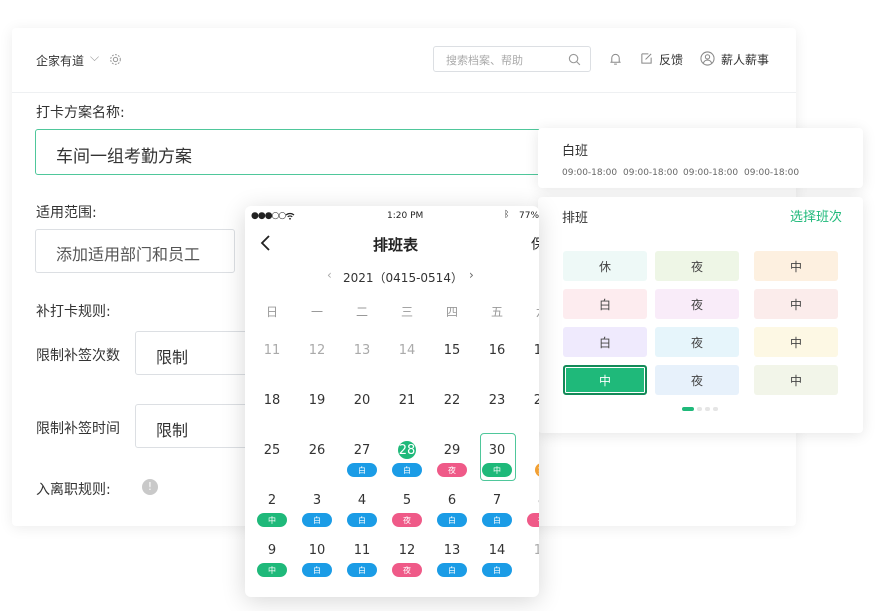 Image resolution: width=879 pixels, height=611 pixels. What do you see at coordinates (452, 450) in the screenshot?
I see `calendar-day: 29` at bounding box center [452, 450].